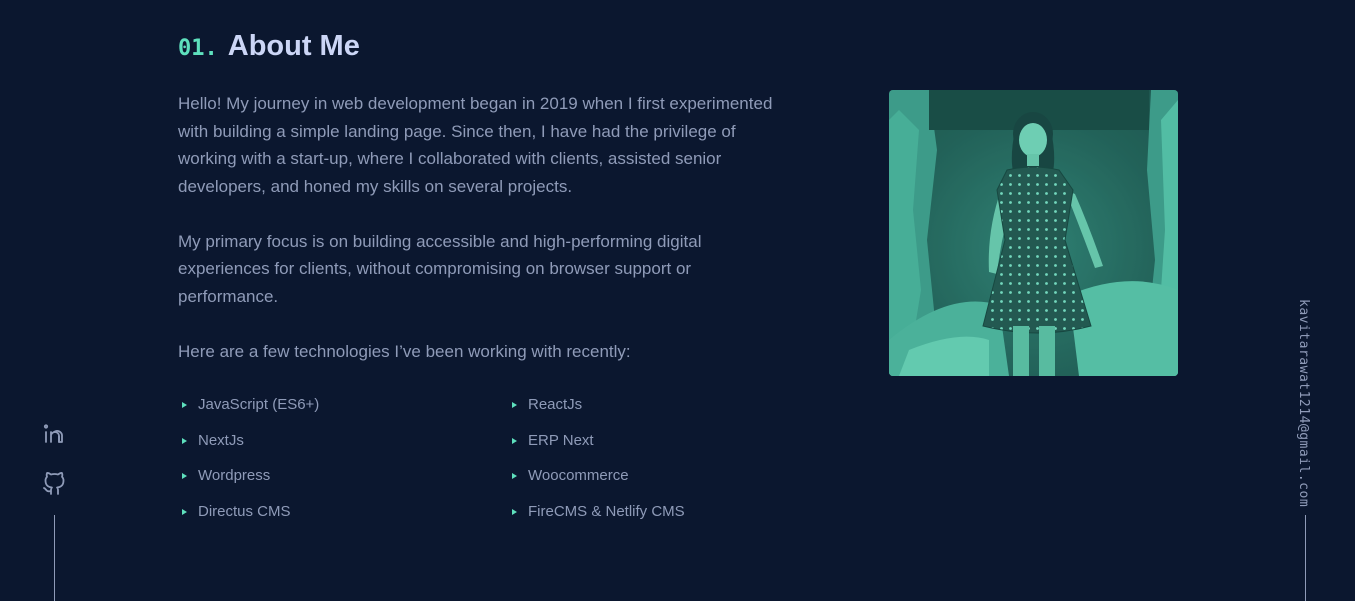  I want to click on technology-item: Wordpress, so click(343, 476).